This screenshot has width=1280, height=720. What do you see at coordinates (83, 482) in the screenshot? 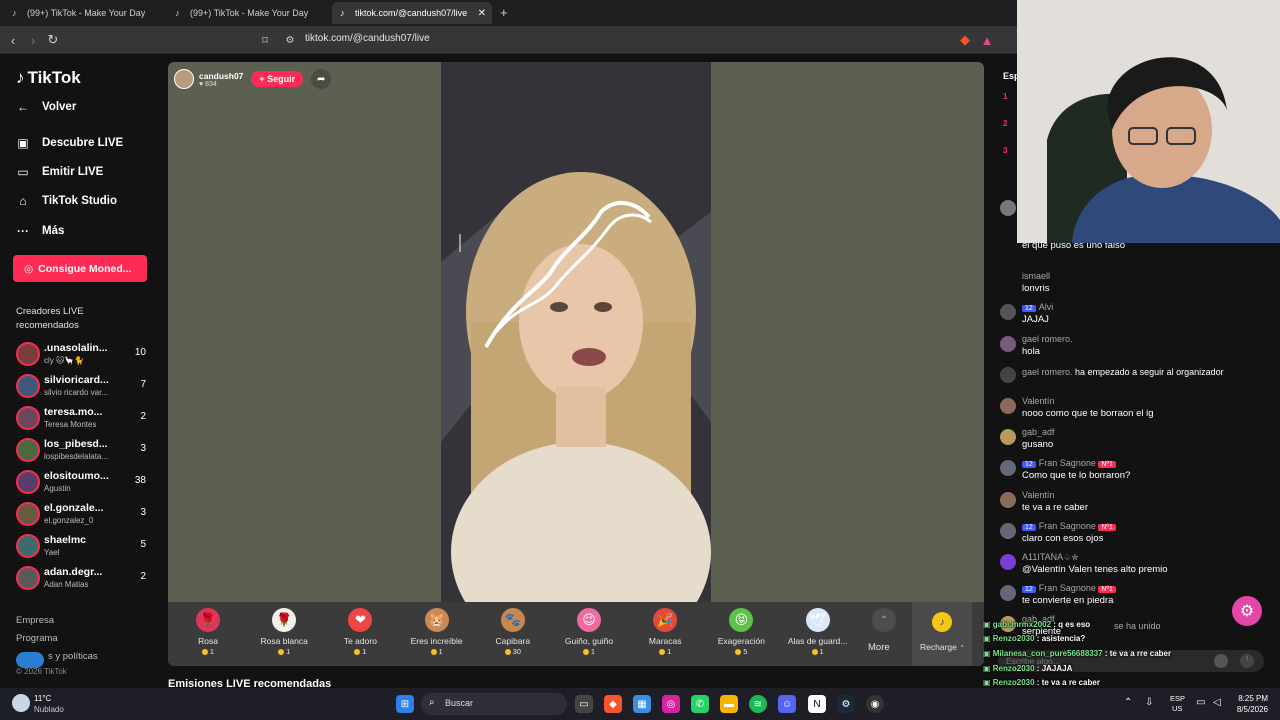
I see `creator-item: elositoumo... Agustin 38` at bounding box center [83, 482].